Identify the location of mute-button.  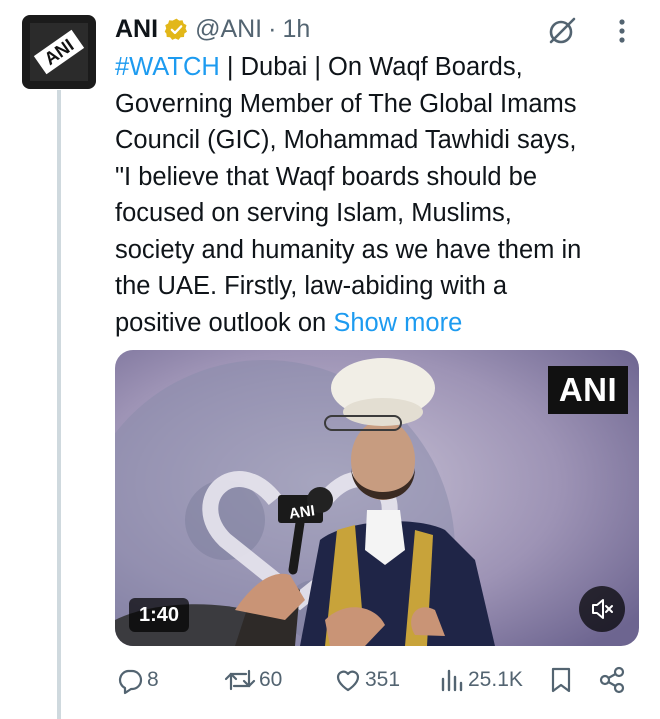
(602, 609).